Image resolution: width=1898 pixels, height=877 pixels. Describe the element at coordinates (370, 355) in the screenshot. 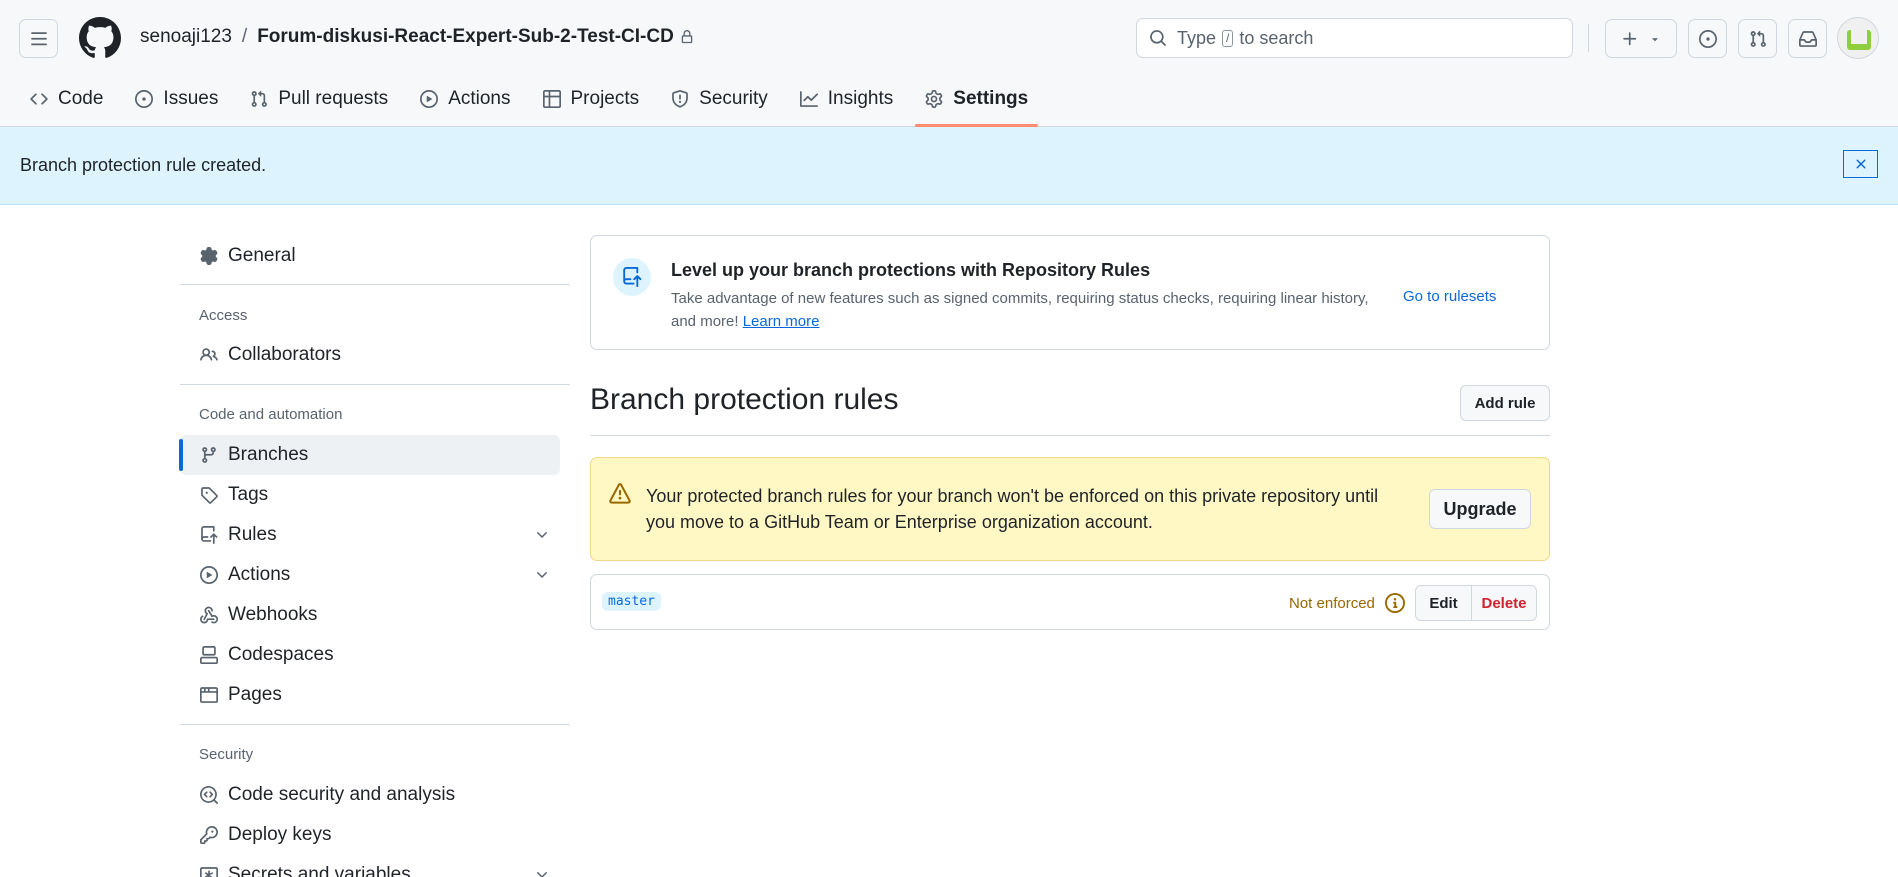

I see `sidebar-item-collaborators: Collaborators` at that location.